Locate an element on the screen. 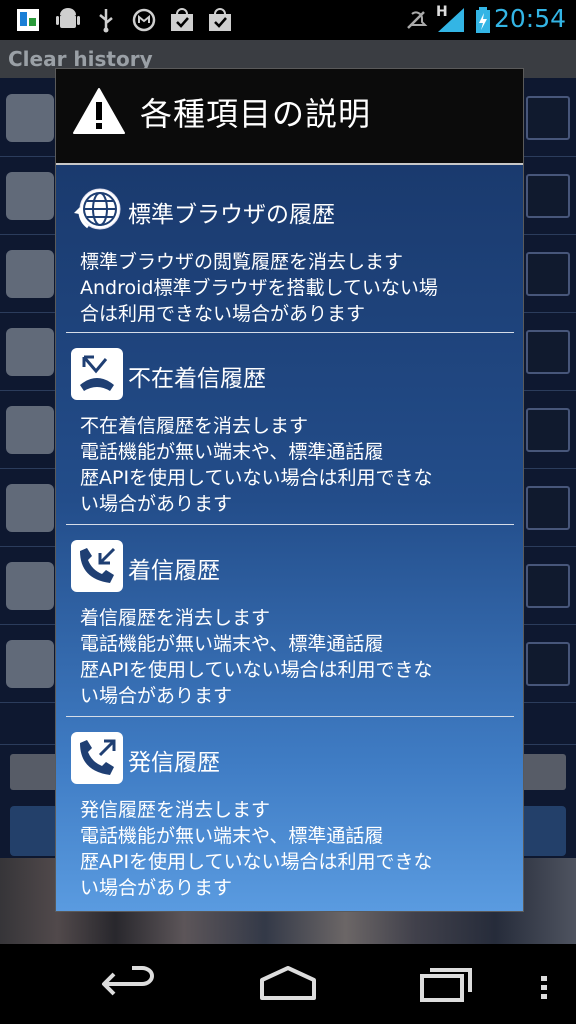  item-title: 発信履歴 is located at coordinates (174, 763).